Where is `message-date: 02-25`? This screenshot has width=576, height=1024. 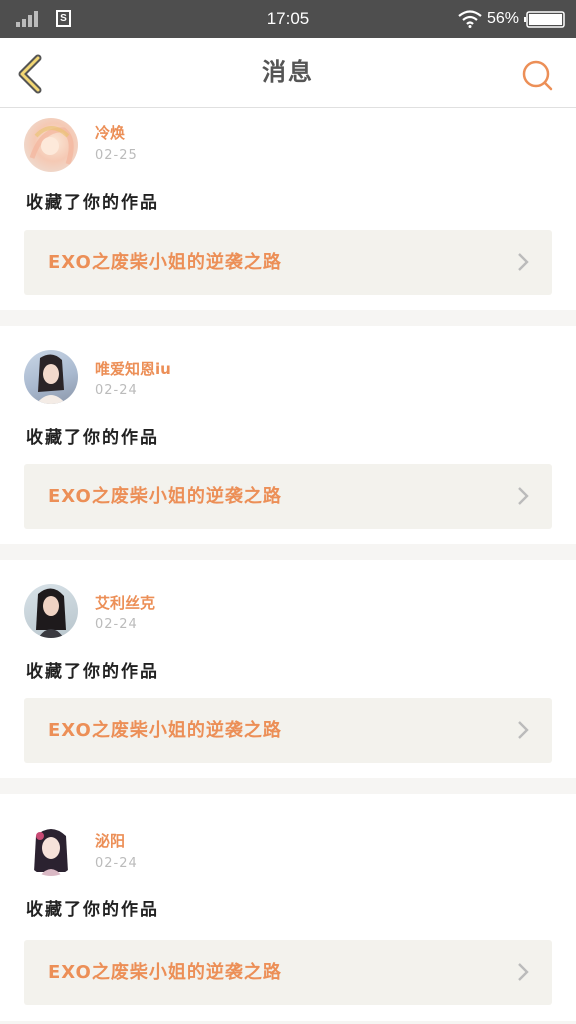 message-date: 02-25 is located at coordinates (116, 155).